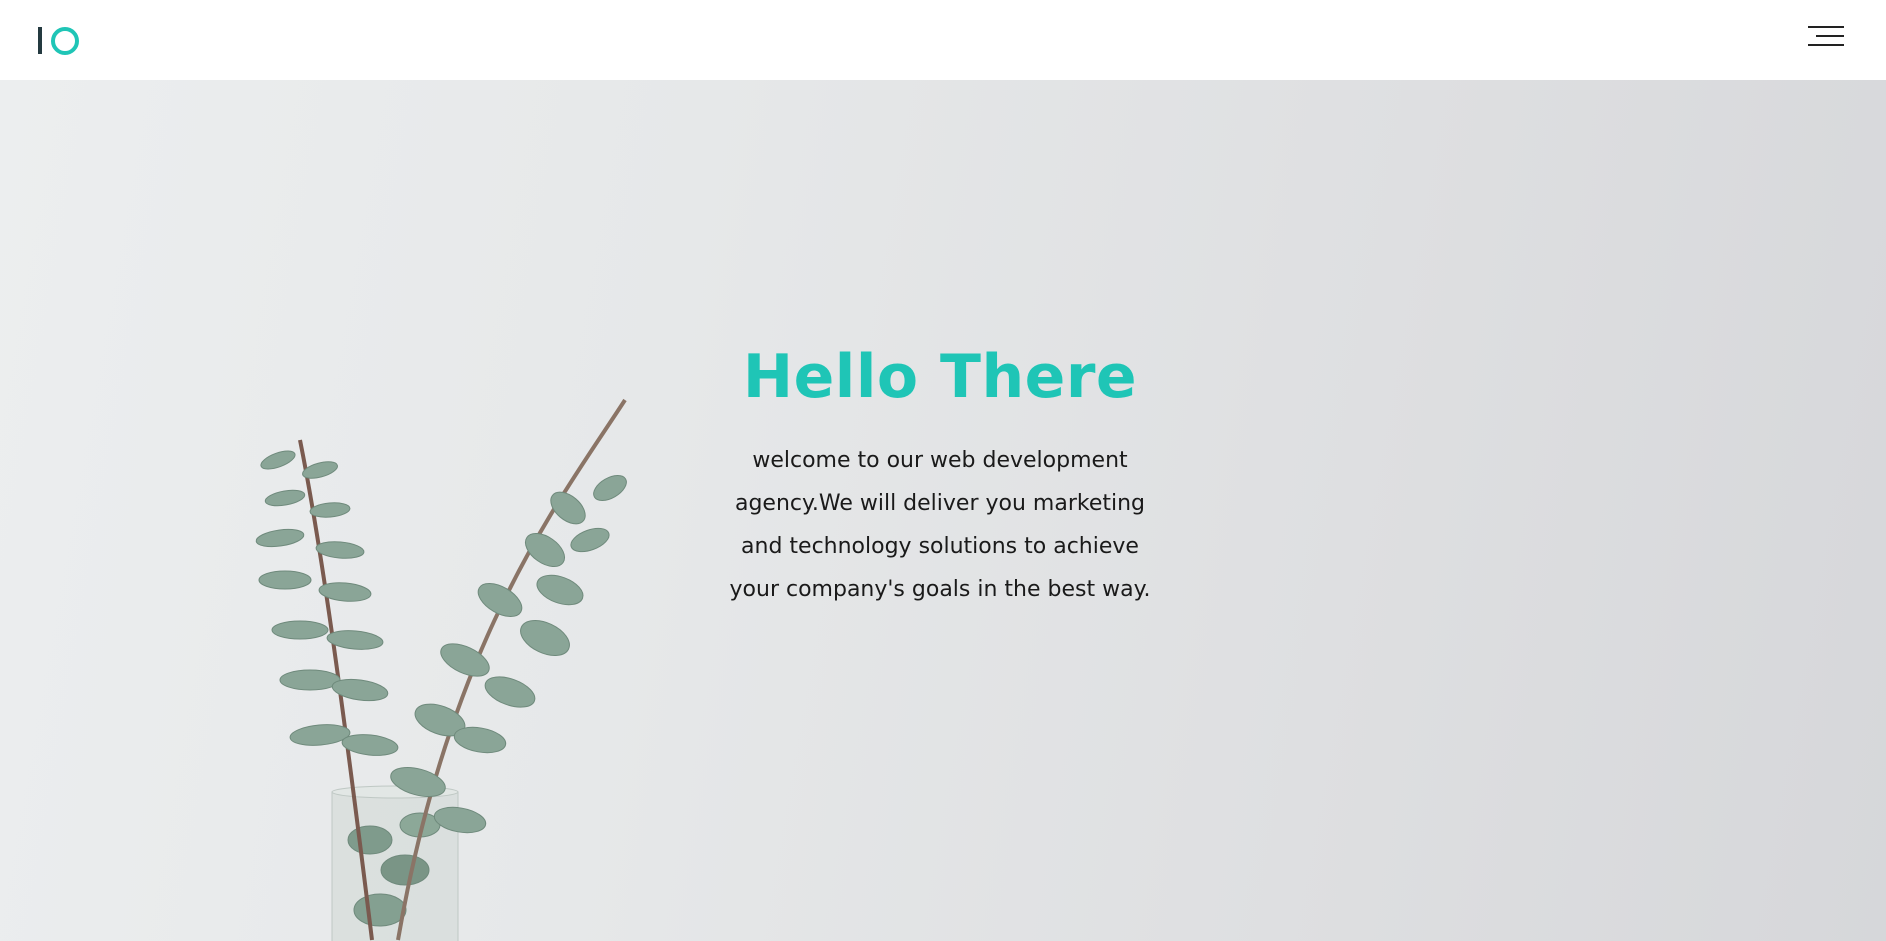 This screenshot has height=941, width=1886. What do you see at coordinates (943, 40) in the screenshot?
I see `site-header` at bounding box center [943, 40].